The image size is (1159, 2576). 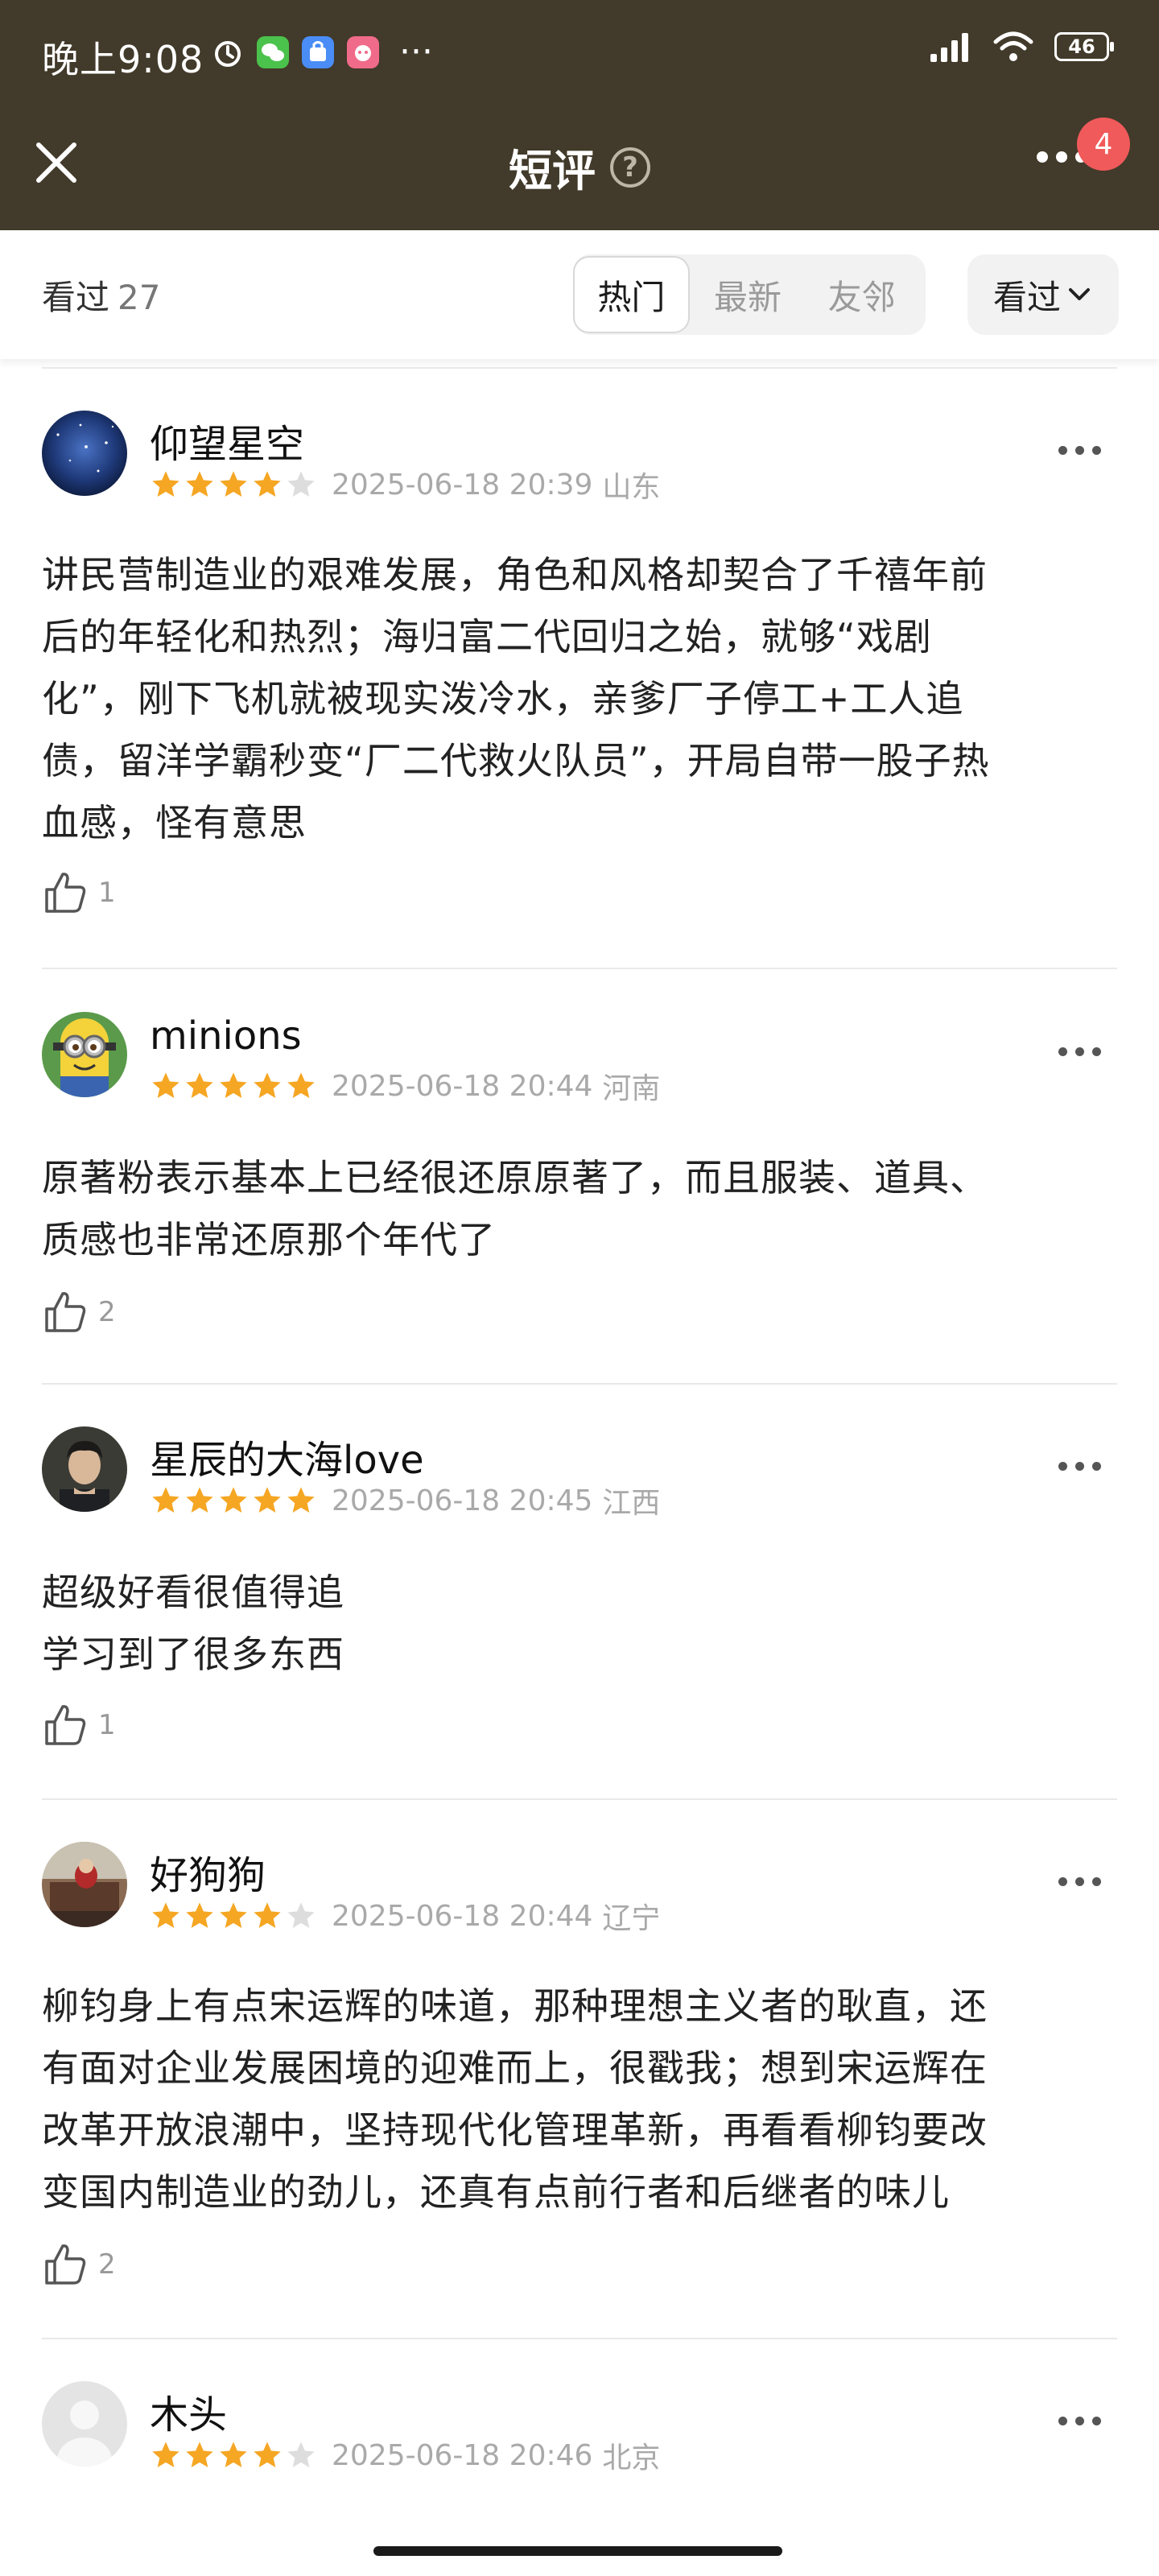 I want to click on review-text: 超级好看很值得追 学习到了很多东西, so click(x=193, y=1623).